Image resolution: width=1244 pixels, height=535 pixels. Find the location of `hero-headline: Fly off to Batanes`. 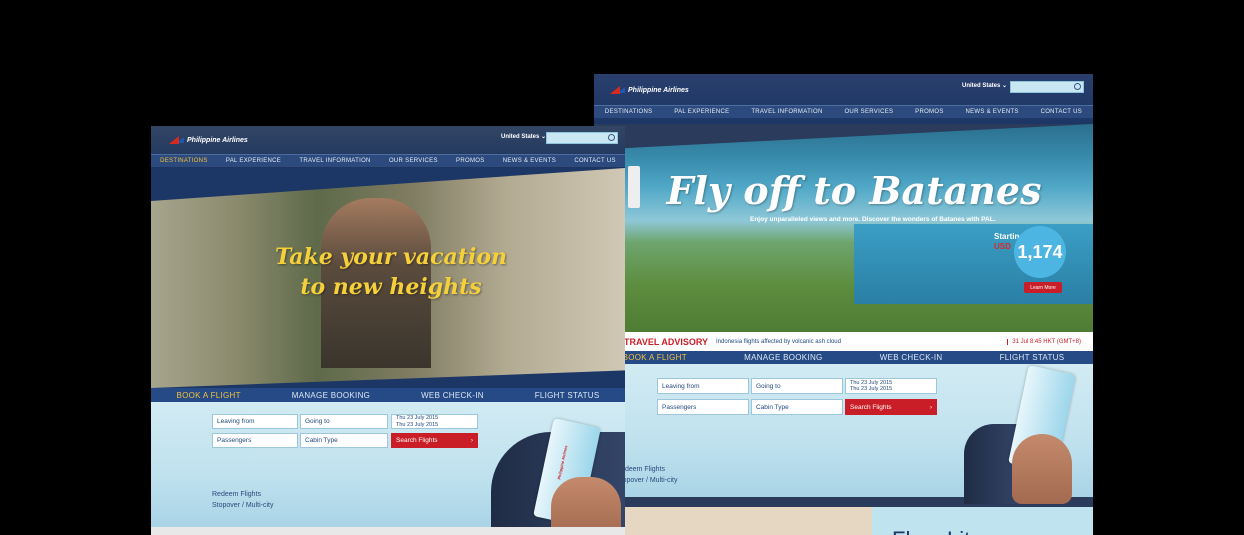

hero-headline: Fly off to Batanes is located at coordinates (854, 190).